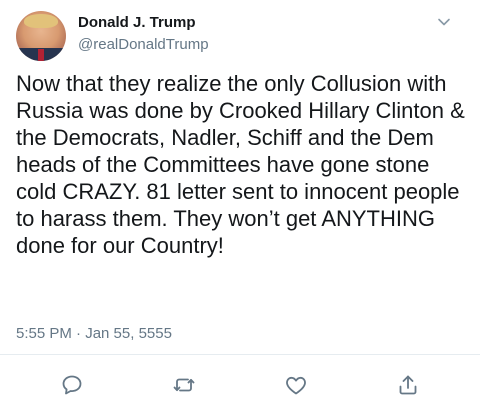 Image resolution: width=480 pixels, height=410 pixels. I want to click on divider, so click(240, 354).